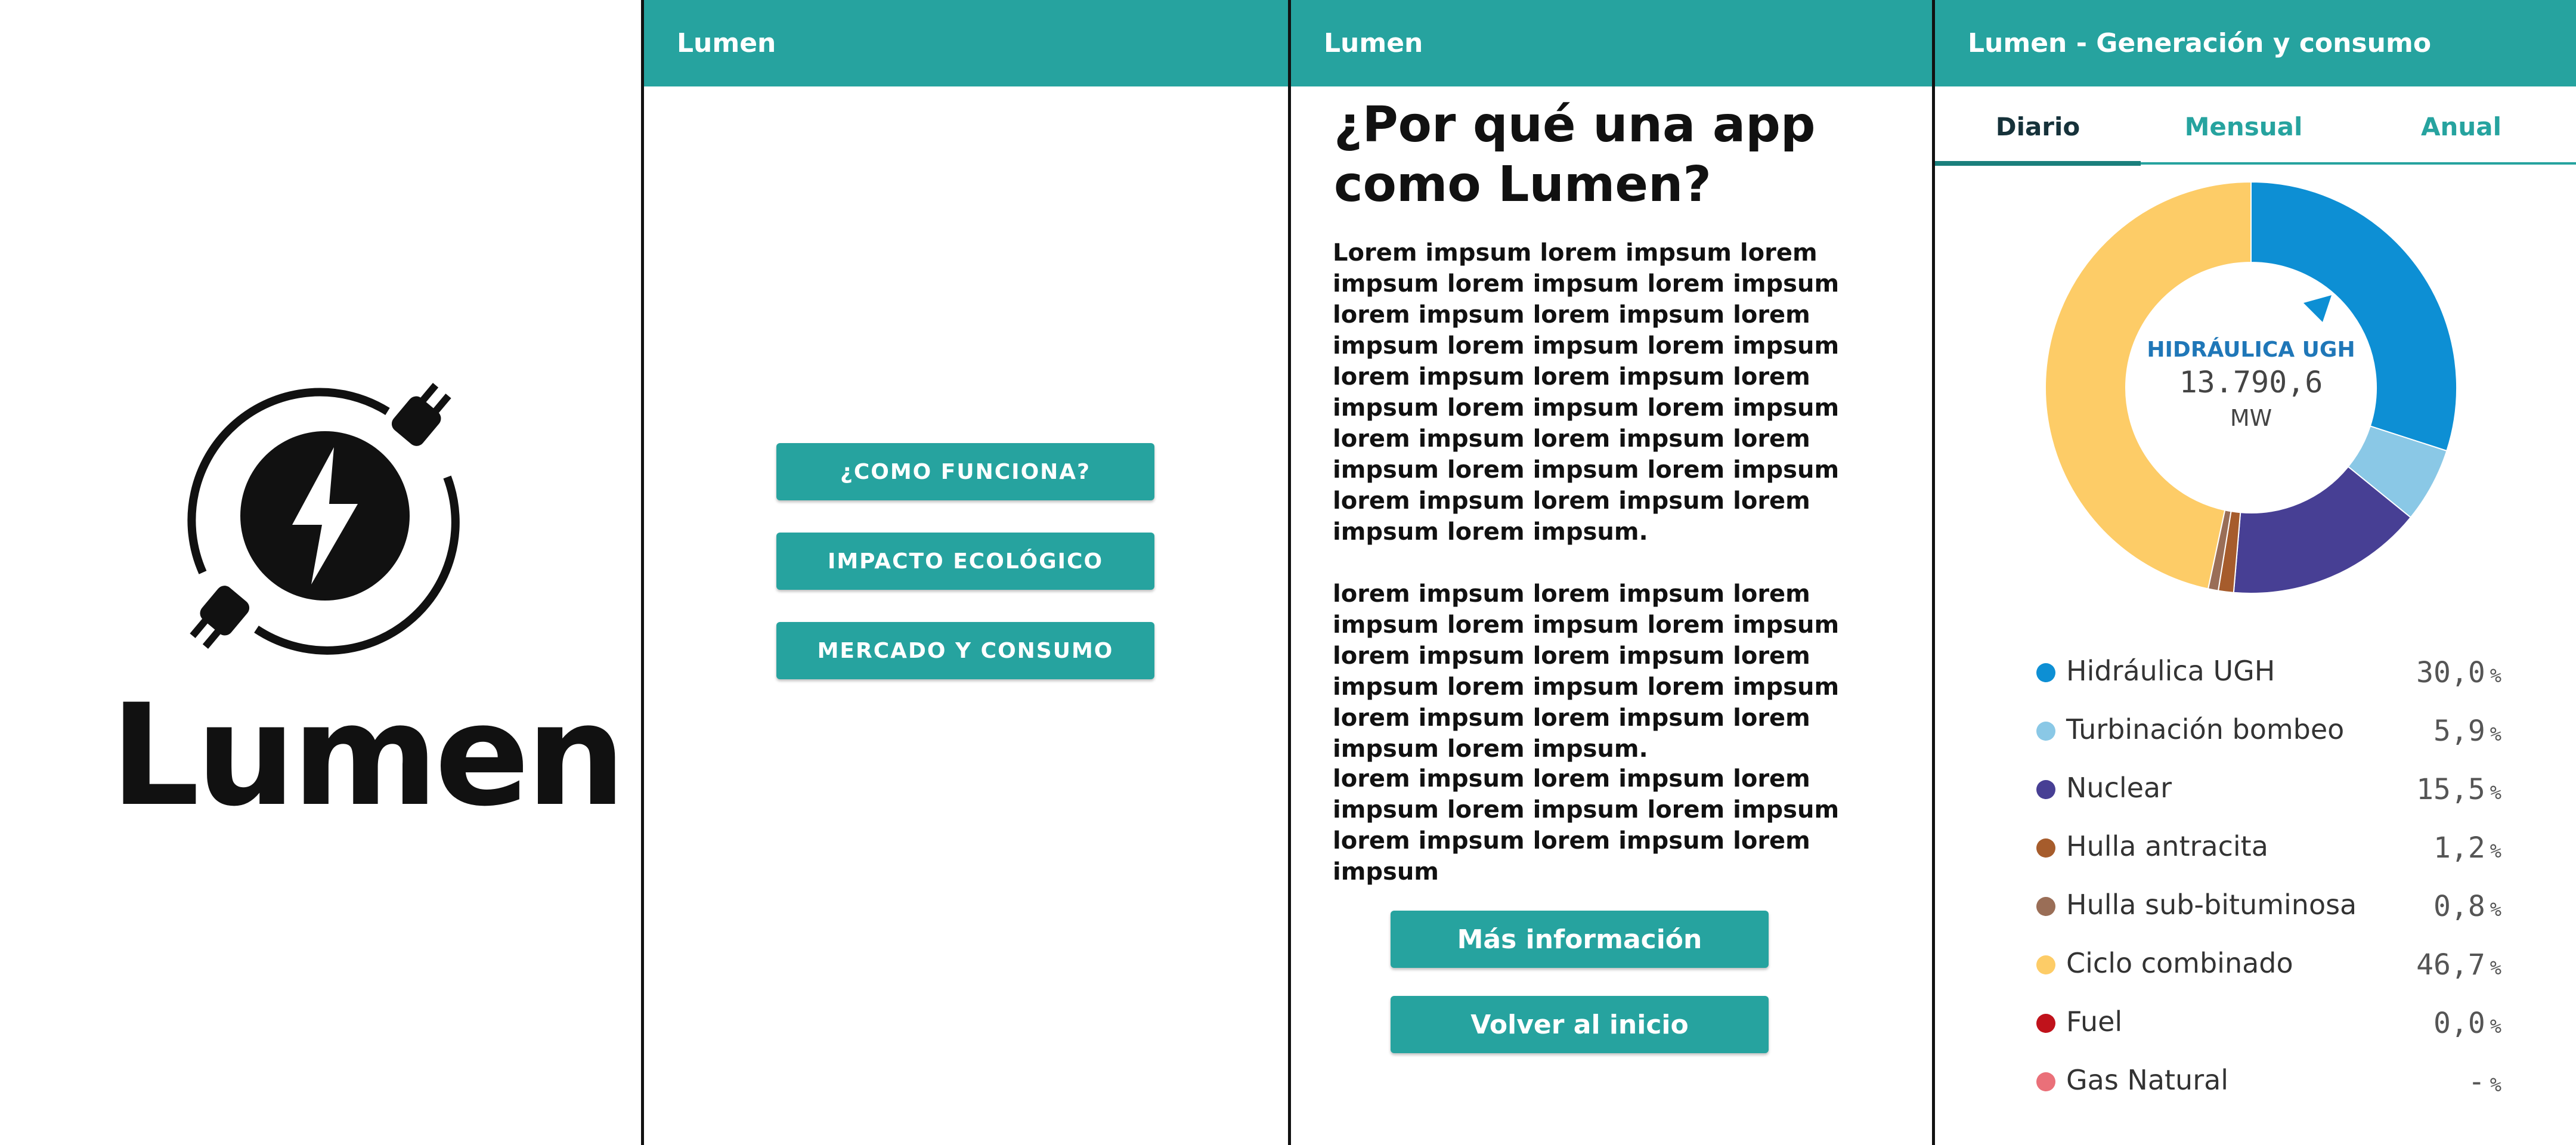 The width and height of the screenshot is (2576, 1145). I want to click on legend-value: 15,5%, so click(2459, 789).